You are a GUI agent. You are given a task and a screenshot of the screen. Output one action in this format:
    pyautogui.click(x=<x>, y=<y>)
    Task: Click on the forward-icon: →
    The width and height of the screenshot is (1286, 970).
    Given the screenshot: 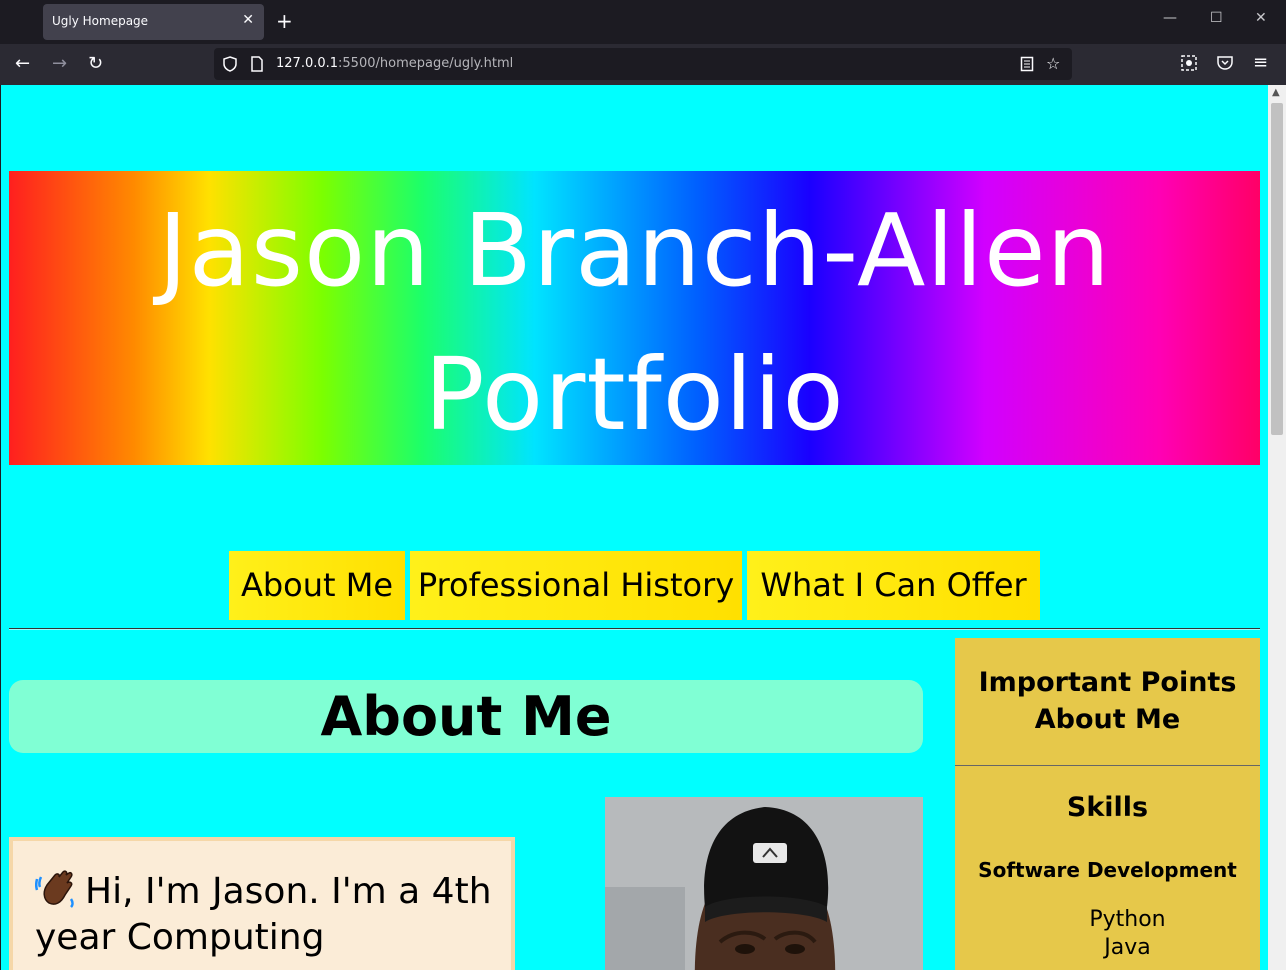 What is the action you would take?
    pyautogui.click(x=59, y=63)
    